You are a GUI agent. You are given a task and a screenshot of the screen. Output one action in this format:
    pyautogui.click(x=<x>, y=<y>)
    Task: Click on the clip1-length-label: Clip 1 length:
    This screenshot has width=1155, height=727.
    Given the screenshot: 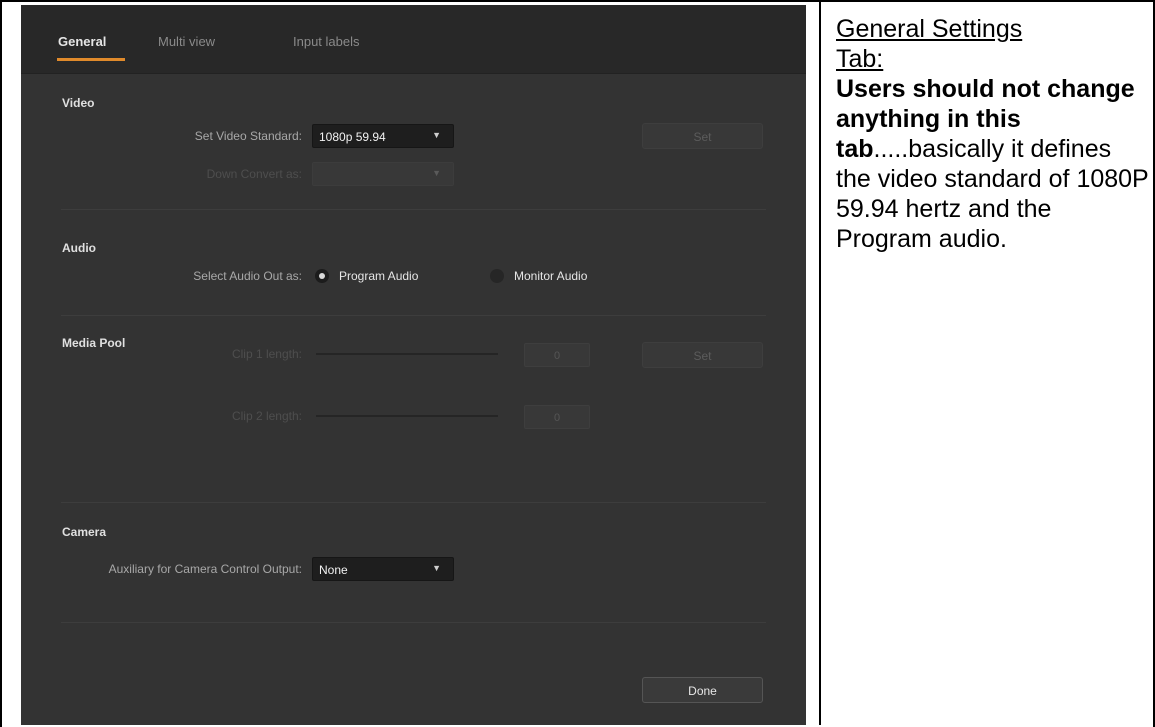 What is the action you would take?
    pyautogui.click(x=266, y=354)
    